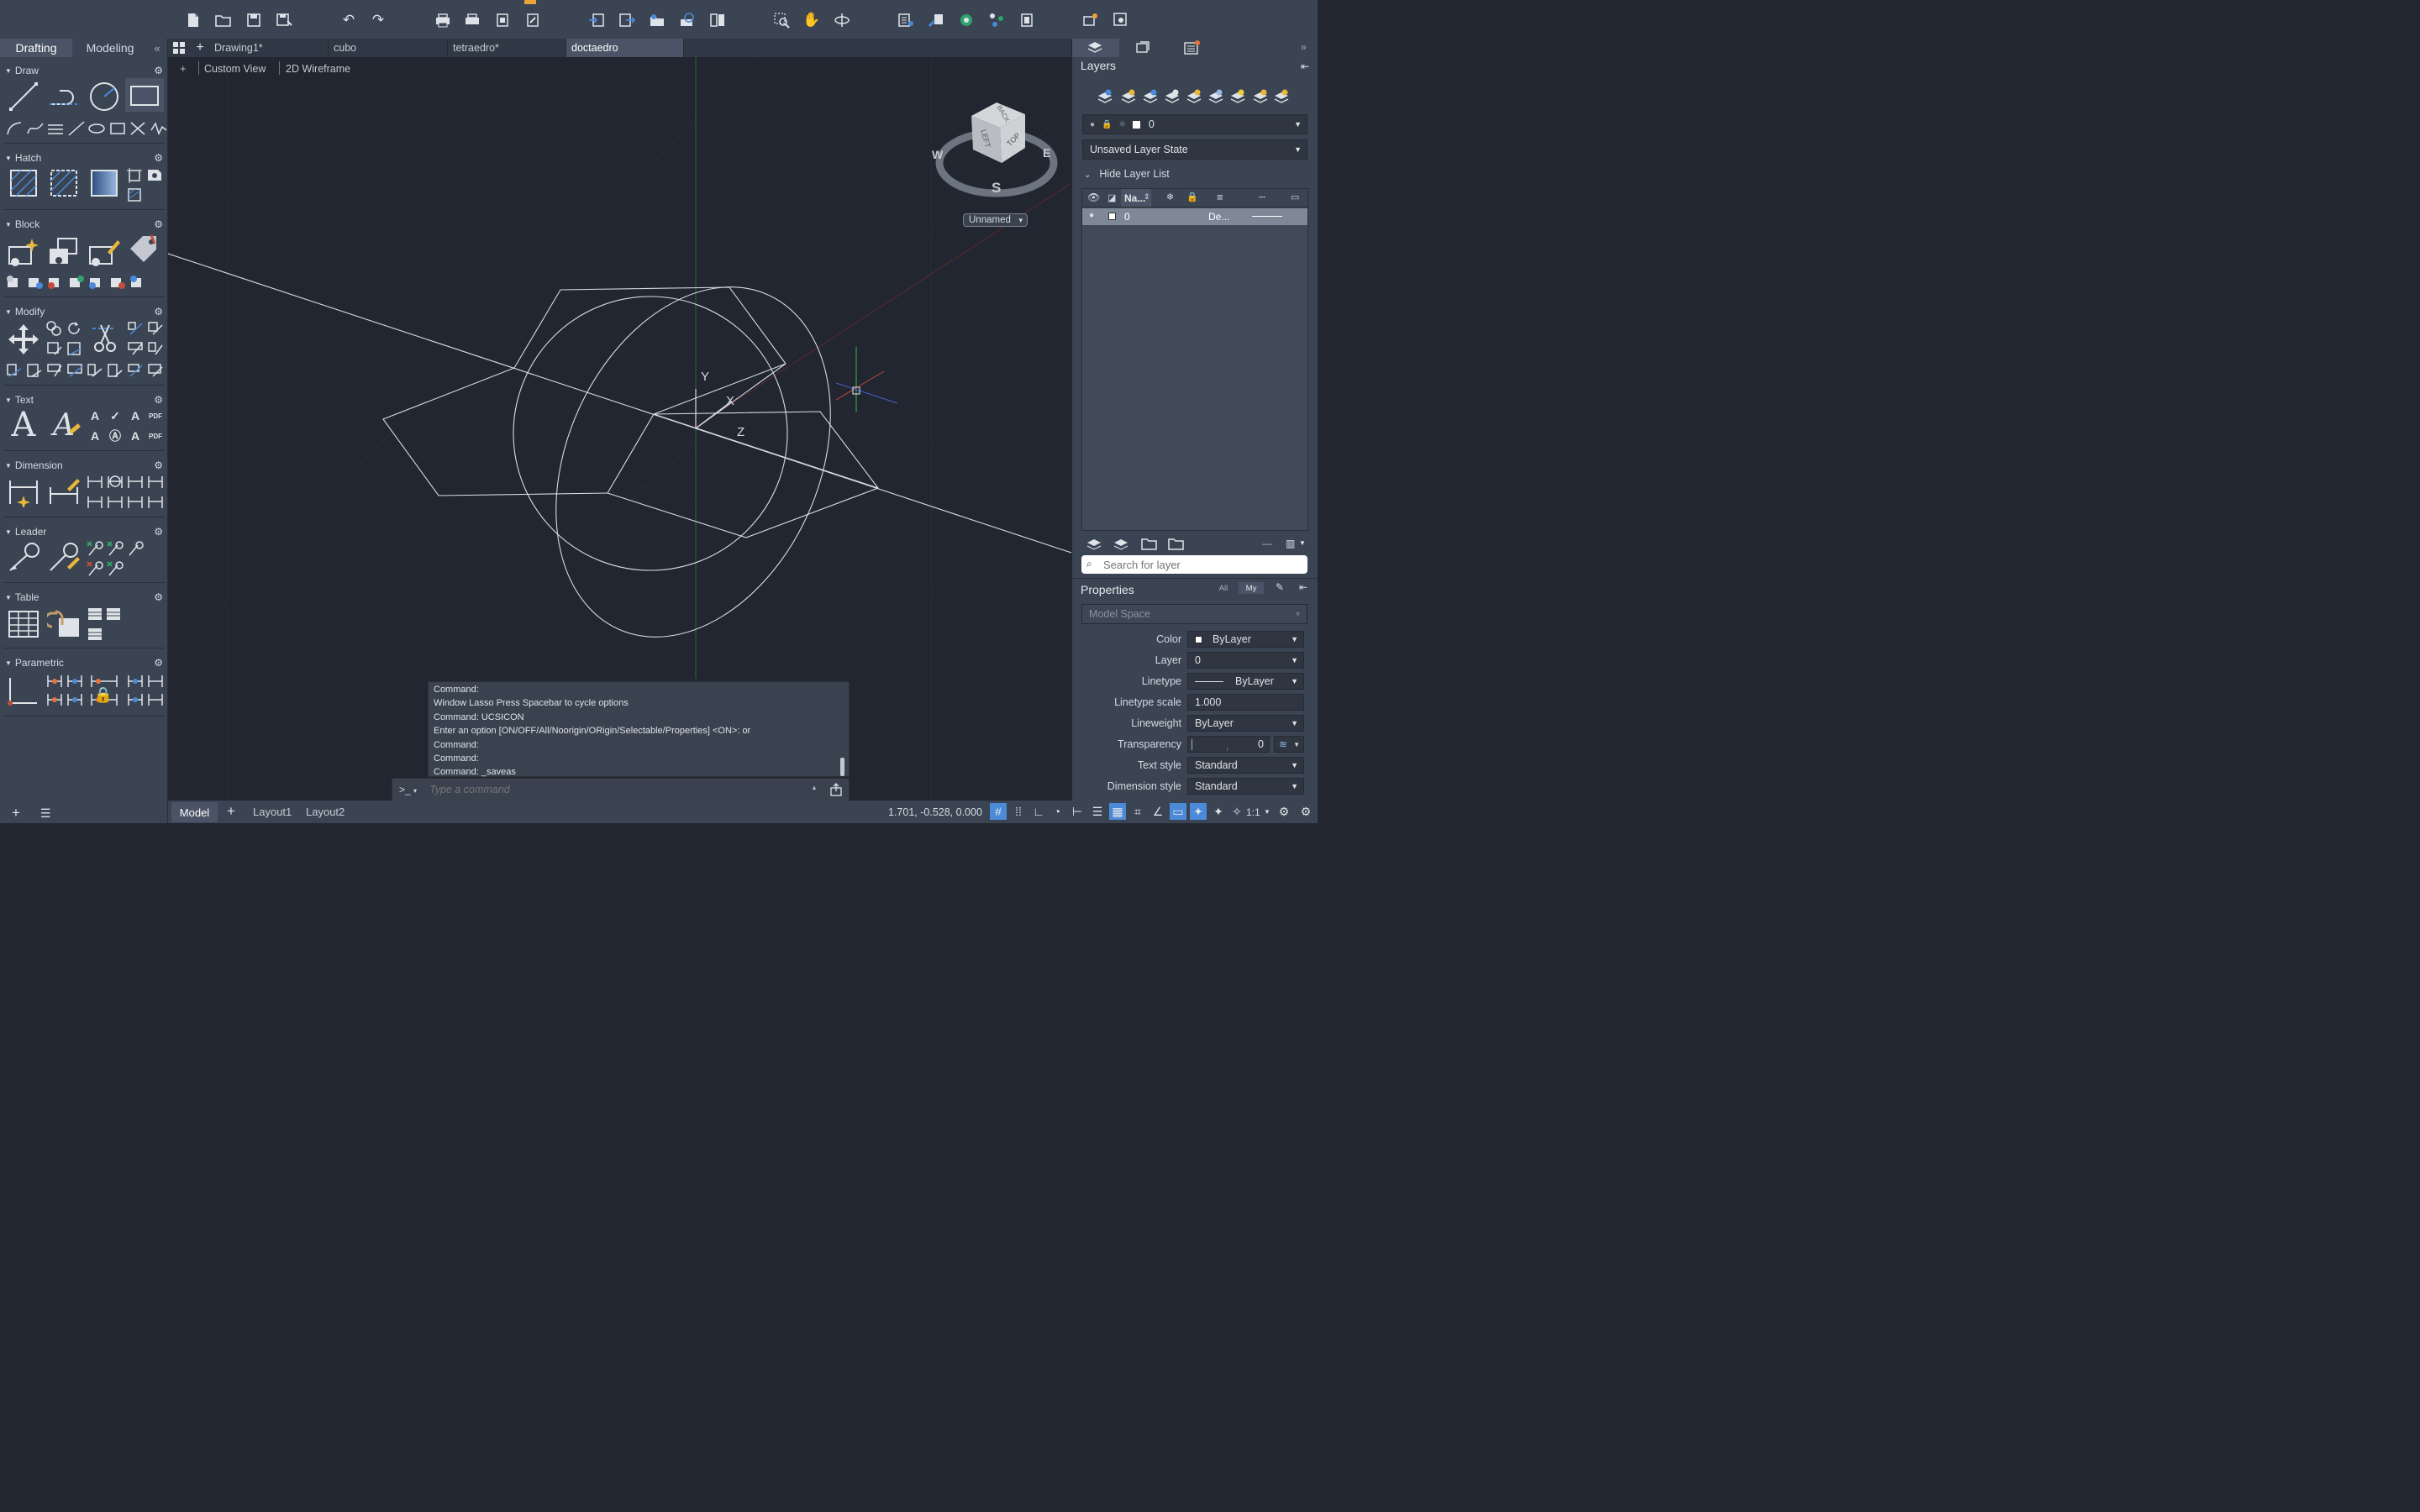 This screenshot has width=2420, height=1512. I want to click on baseline-dim-icon, so click(135, 481).